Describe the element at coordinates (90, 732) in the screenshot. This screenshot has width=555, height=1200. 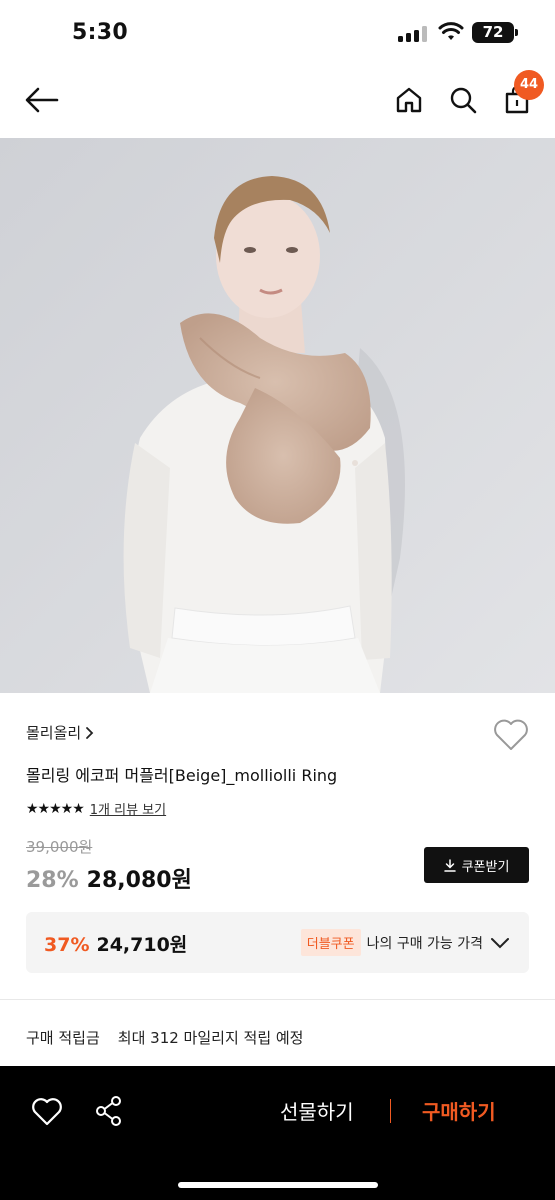
I see `chevron-right-icon` at that location.